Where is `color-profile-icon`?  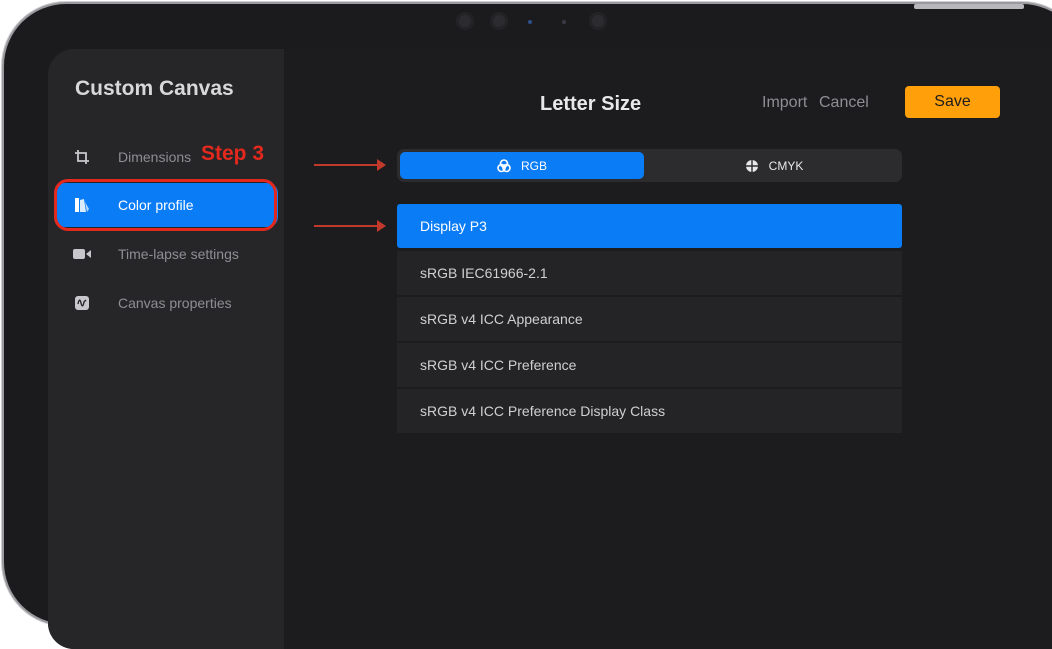 color-profile-icon is located at coordinates (82, 205).